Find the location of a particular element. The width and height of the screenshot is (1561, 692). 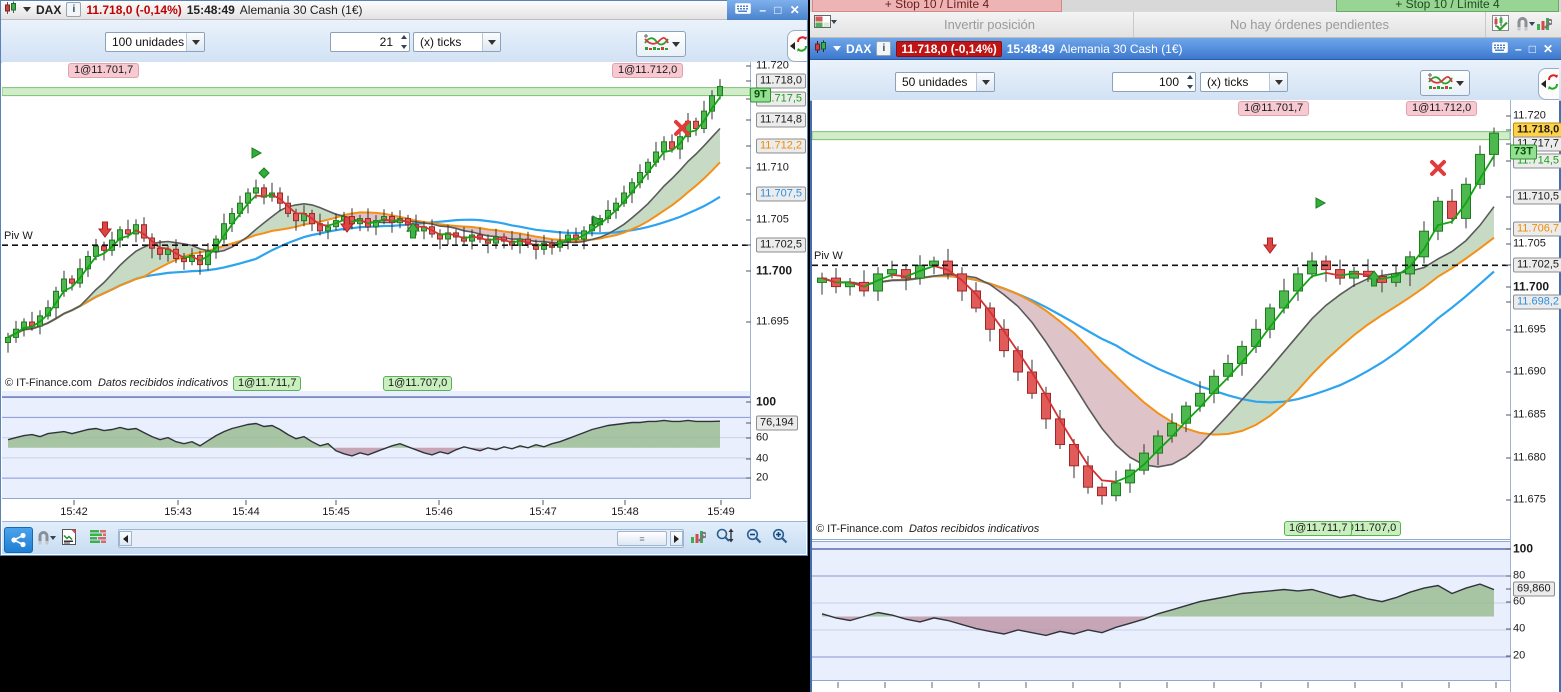

scrollbar-thumb: ≡ is located at coordinates (642, 538).